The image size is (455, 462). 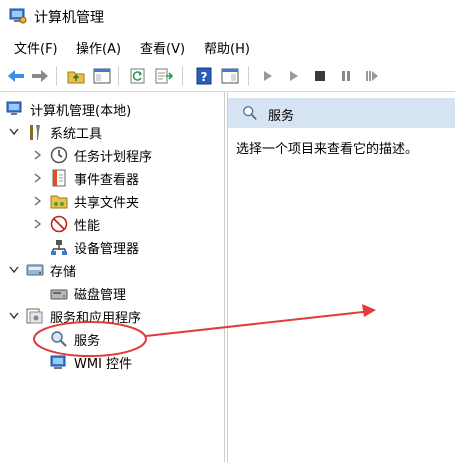 What do you see at coordinates (59, 293) in the screenshot?
I see `disk-icon` at bounding box center [59, 293].